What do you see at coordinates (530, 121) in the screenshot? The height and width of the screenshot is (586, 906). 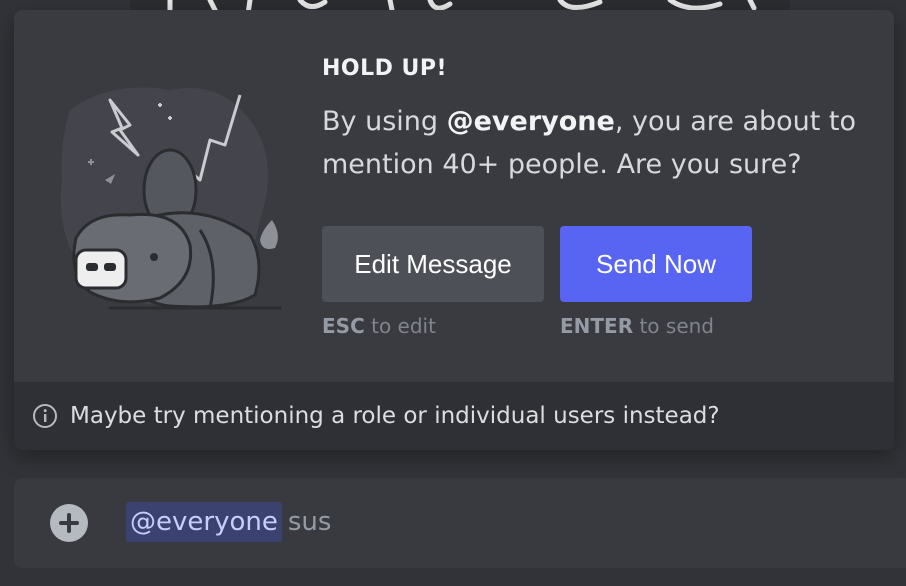 I see `message-mention: @everyone` at bounding box center [530, 121].